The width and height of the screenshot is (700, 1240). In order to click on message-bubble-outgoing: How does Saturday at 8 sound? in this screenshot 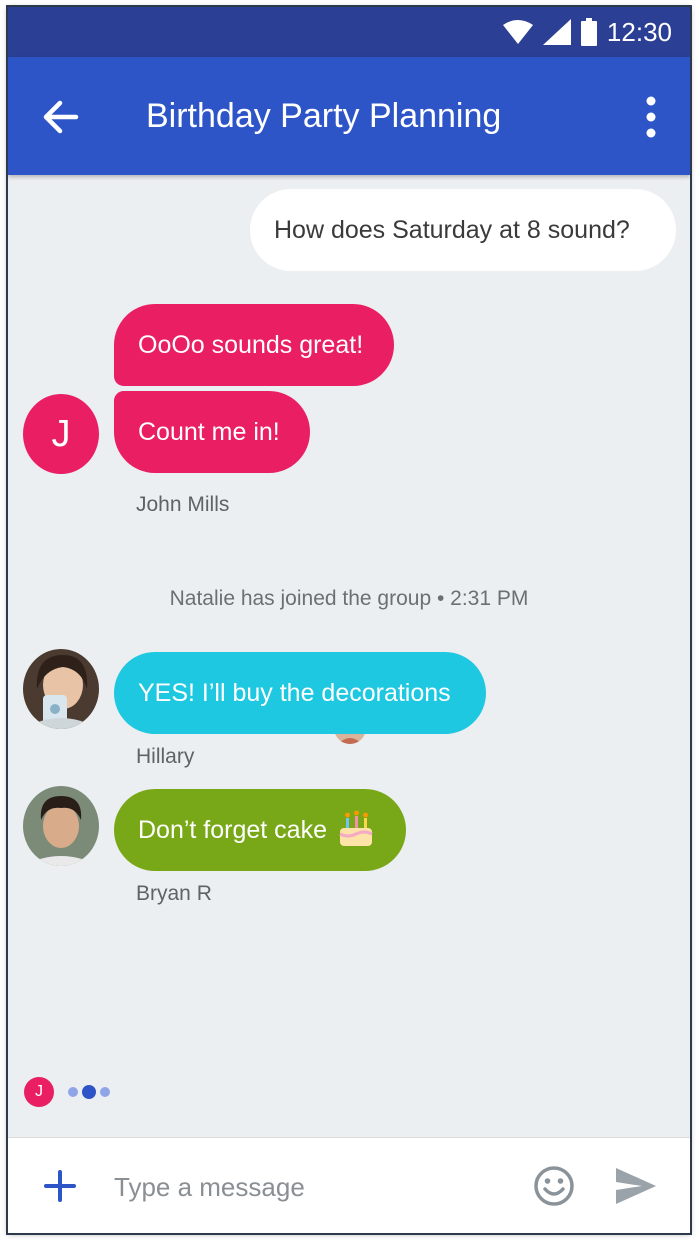, I will do `click(463, 230)`.